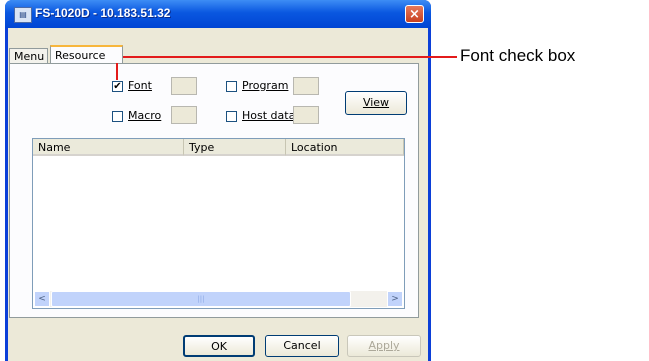  Describe the element at coordinates (518, 55) in the screenshot. I see `font-check-box-callout: Font check box` at that location.